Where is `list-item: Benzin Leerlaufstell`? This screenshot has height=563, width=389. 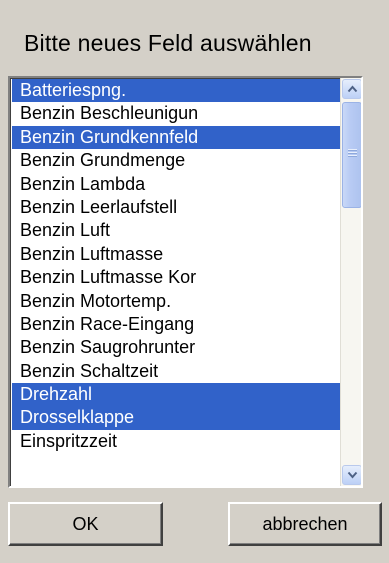
list-item: Benzin Leerlaufstell is located at coordinates (178, 207).